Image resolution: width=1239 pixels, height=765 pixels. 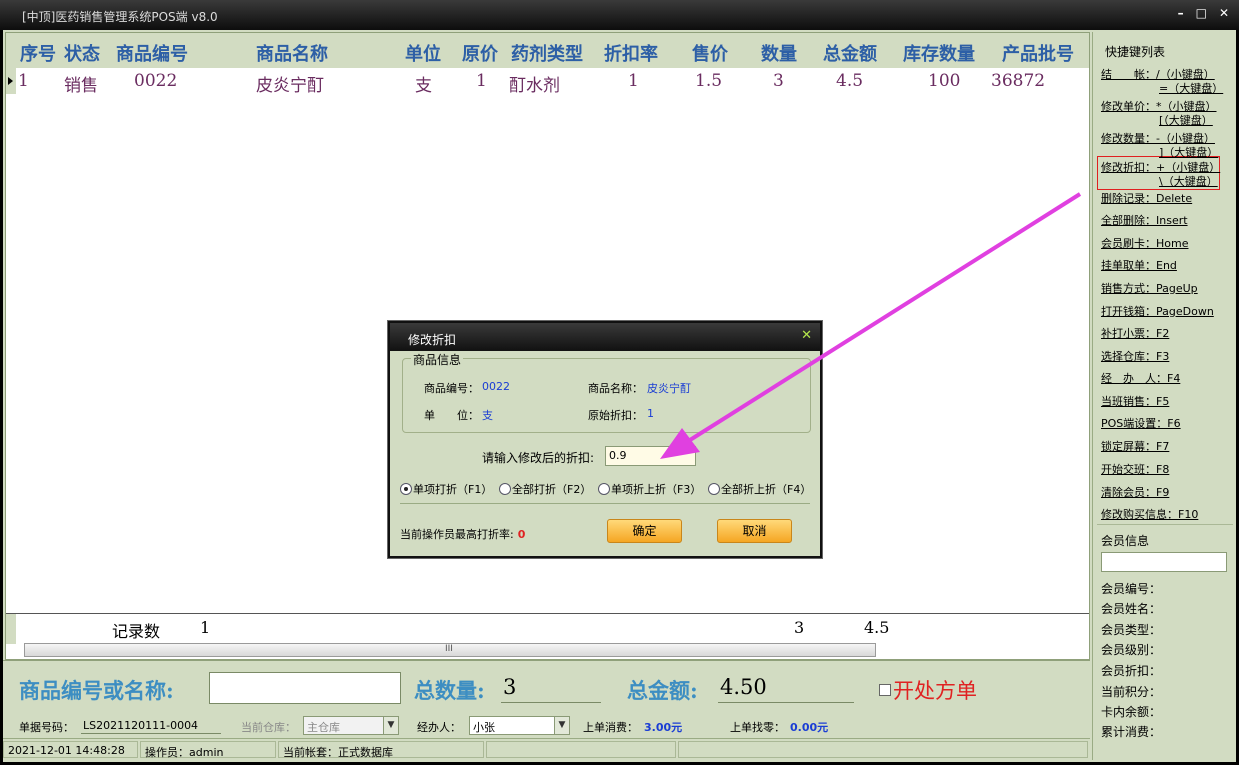 I want to click on cell-index: 1, so click(x=23, y=81).